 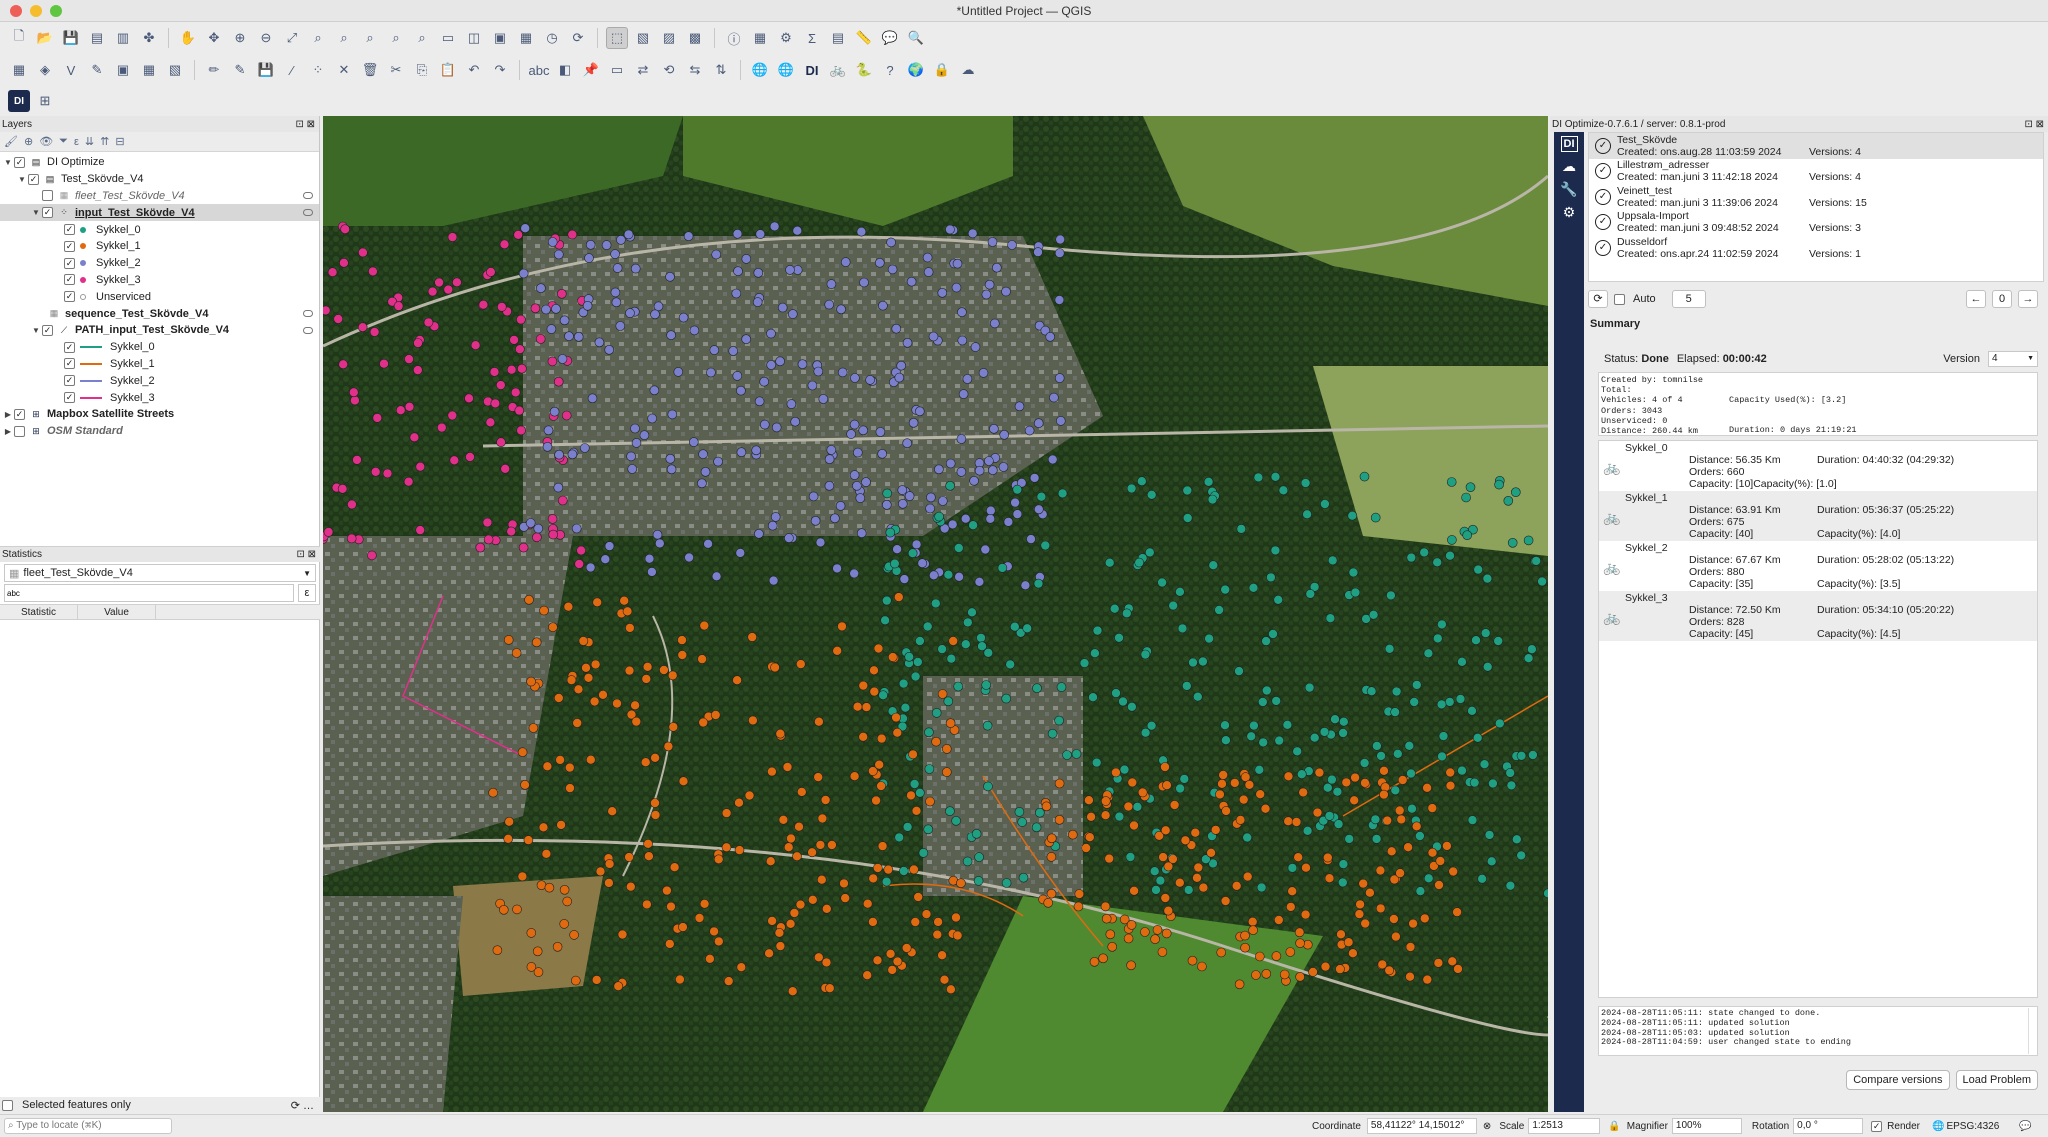 What do you see at coordinates (344, 70) in the screenshot?
I see `modify-attributes-icon: ✕` at bounding box center [344, 70].